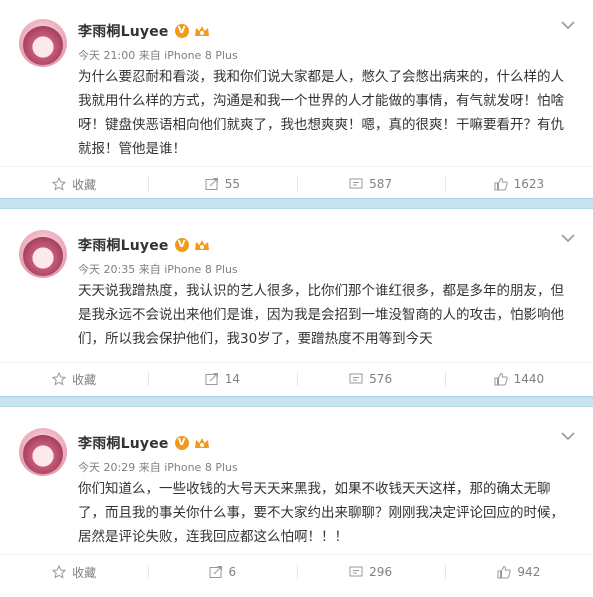 This screenshot has width=593, height=597. I want to click on repost-count: 6, so click(232, 572).